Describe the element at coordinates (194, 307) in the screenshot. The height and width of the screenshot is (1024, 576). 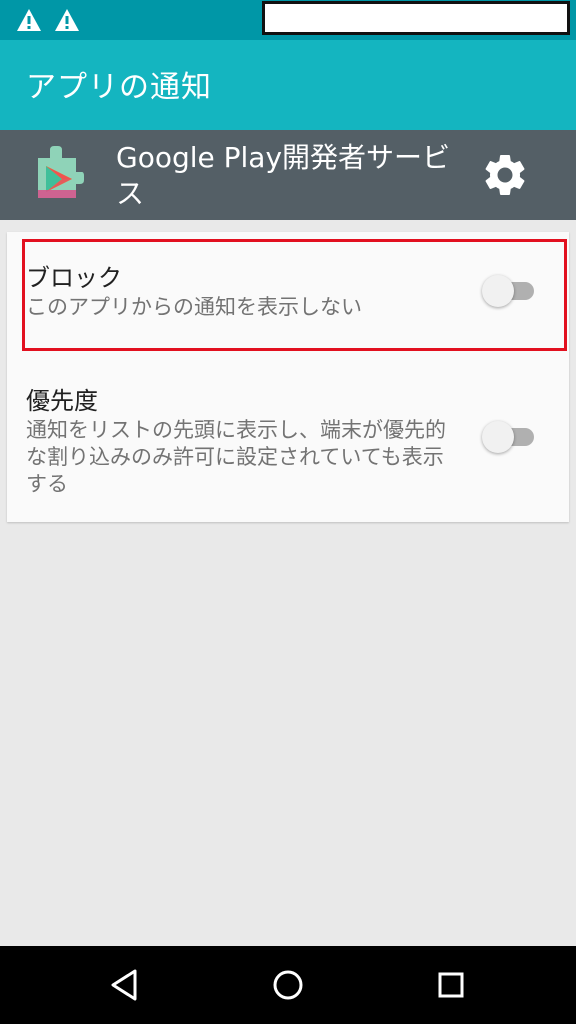
I see `setting-subtitle: このアプリからの通知を表示しない` at that location.